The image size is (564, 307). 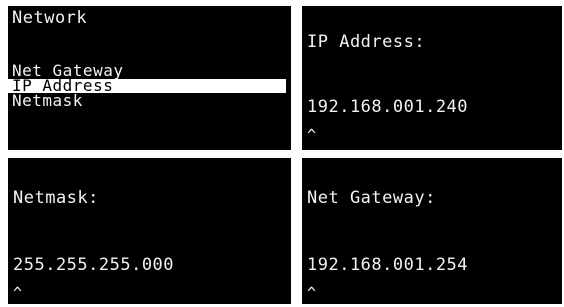 I want to click on netmask-label: Netmask:, so click(x=56, y=198).